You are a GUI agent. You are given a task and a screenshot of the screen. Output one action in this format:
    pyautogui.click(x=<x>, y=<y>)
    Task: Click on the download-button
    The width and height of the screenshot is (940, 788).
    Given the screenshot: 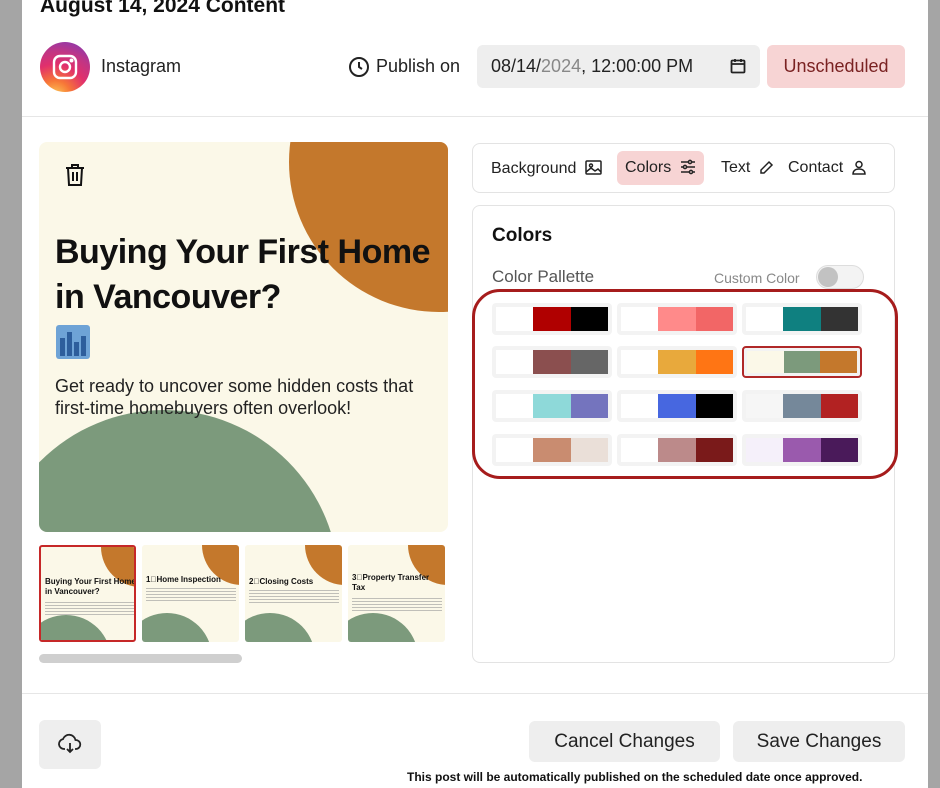 What is the action you would take?
    pyautogui.click(x=70, y=744)
    